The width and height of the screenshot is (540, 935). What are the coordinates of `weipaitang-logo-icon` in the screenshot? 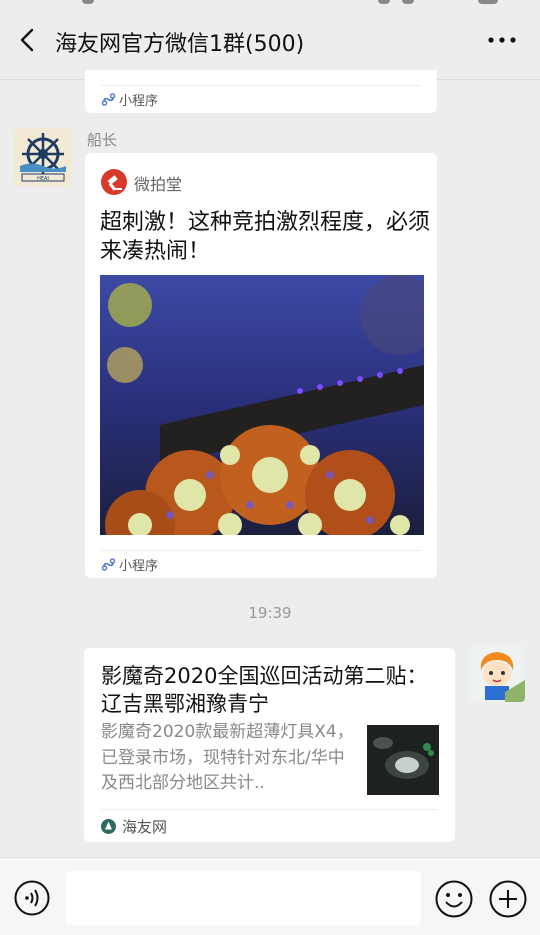 It's located at (114, 182).